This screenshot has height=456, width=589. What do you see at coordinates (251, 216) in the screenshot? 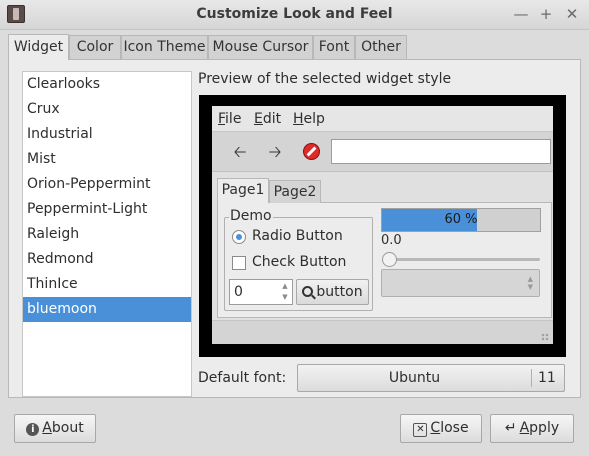
I see `demo-legend: Demo` at bounding box center [251, 216].